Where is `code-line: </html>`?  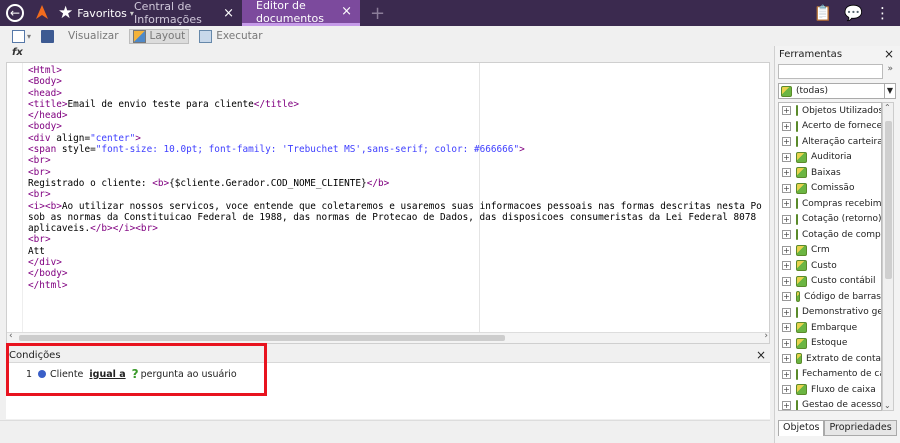
code-line: </html> is located at coordinates (395, 285).